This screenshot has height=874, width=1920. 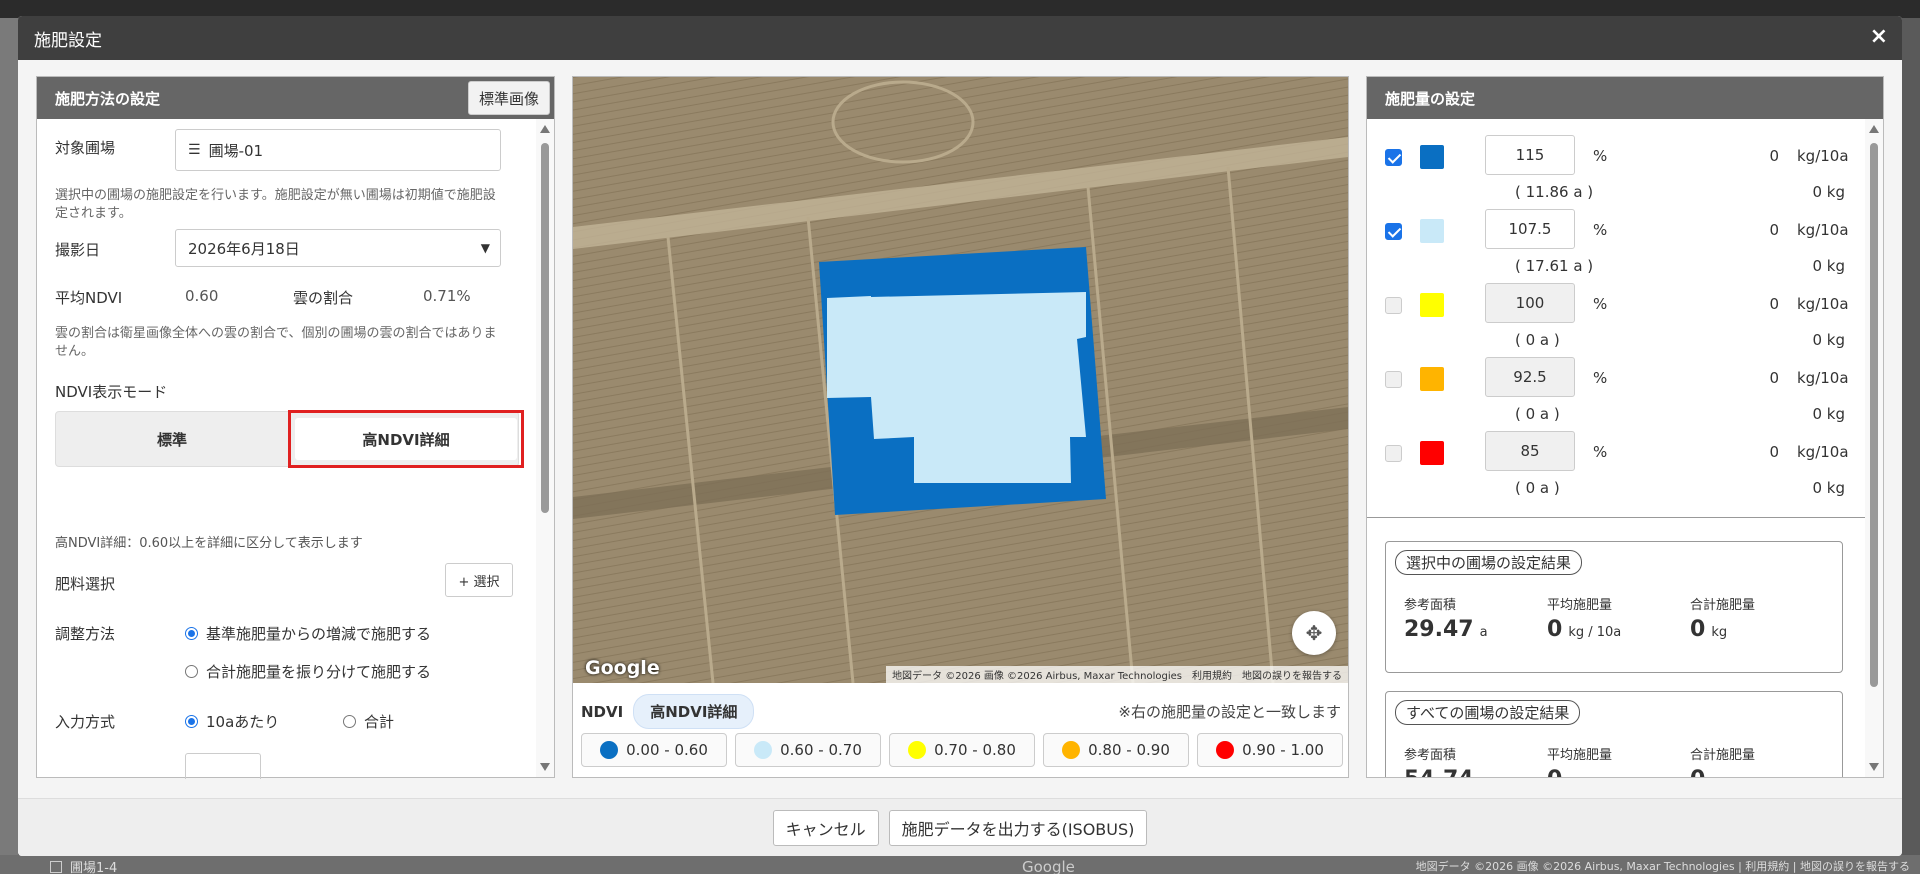 What do you see at coordinates (808, 750) in the screenshot?
I see `ndvi-range-chip: 0.60 - 0.70` at bounding box center [808, 750].